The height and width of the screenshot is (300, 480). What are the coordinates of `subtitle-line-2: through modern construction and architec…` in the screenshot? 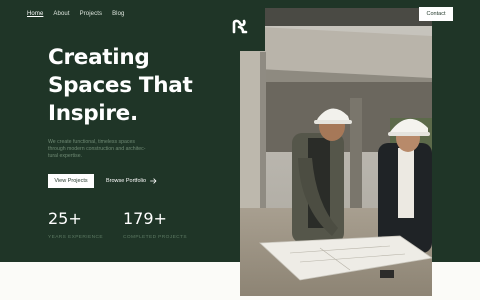 It's located at (97, 149).